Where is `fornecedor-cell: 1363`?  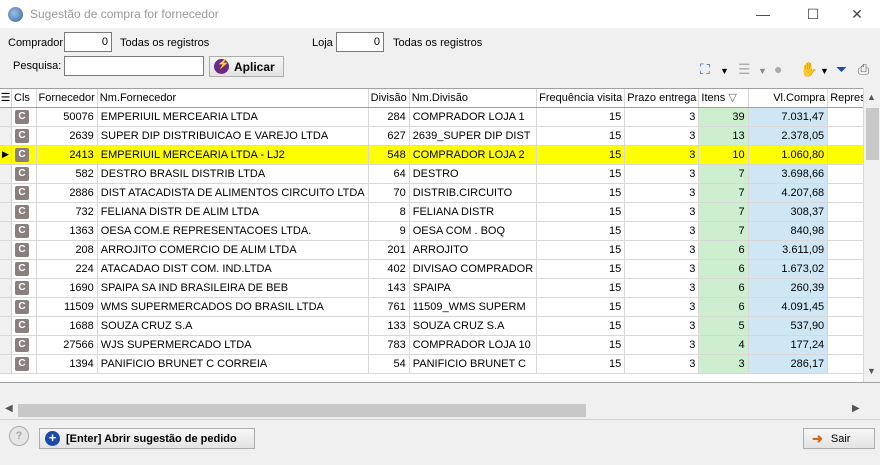
fornecedor-cell: 1363 is located at coordinates (67, 231).